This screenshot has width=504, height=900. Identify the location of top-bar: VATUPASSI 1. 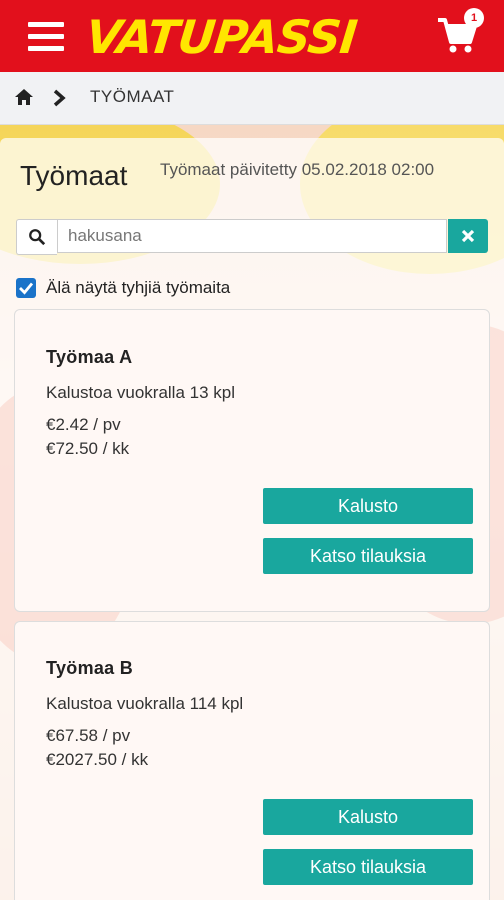
(252, 36).